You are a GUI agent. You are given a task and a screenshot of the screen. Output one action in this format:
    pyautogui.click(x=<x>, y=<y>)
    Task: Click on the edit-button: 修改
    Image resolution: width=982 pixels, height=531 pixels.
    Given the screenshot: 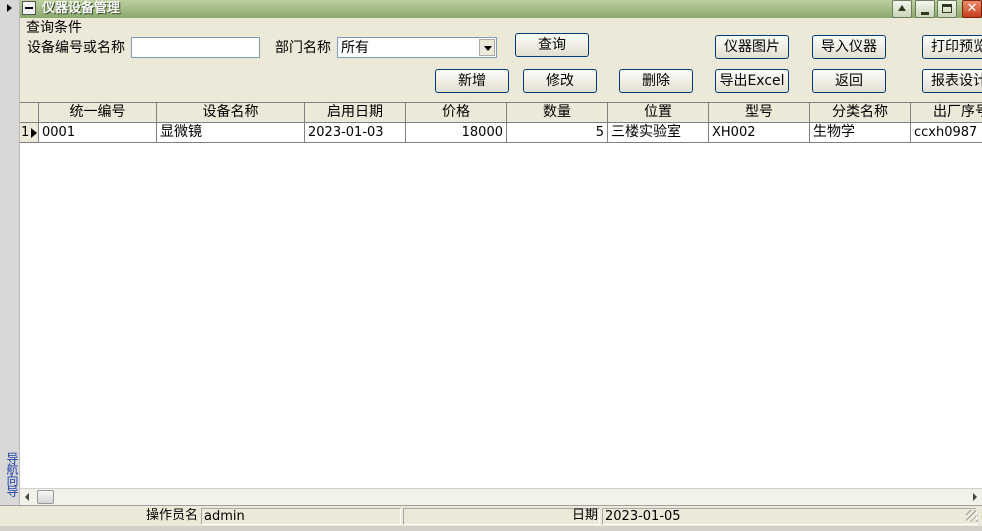 What is the action you would take?
    pyautogui.click(x=560, y=81)
    